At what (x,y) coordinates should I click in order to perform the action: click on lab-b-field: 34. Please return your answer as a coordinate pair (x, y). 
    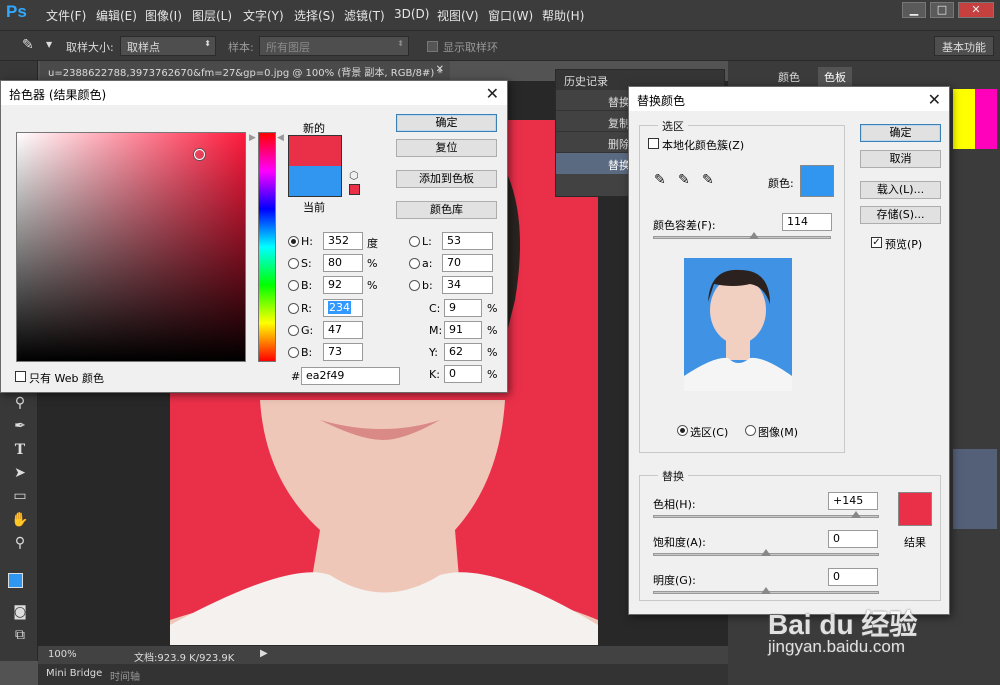
    Looking at the image, I should click on (467, 285).